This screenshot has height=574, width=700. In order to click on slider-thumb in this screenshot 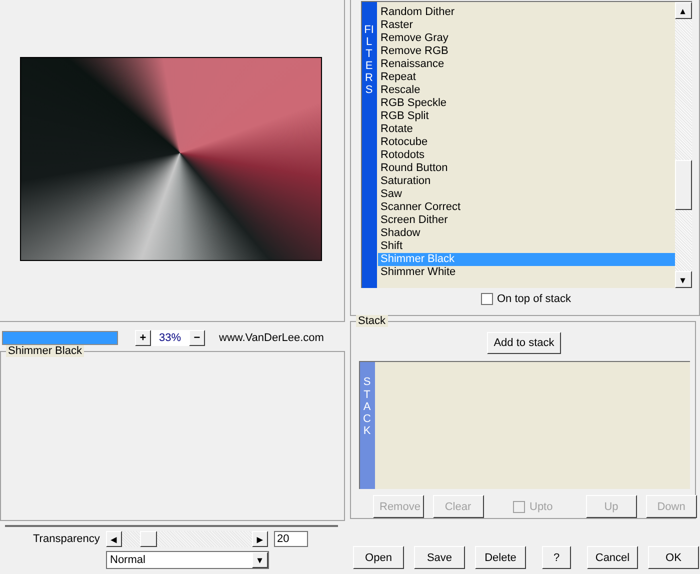, I will do `click(148, 539)`.